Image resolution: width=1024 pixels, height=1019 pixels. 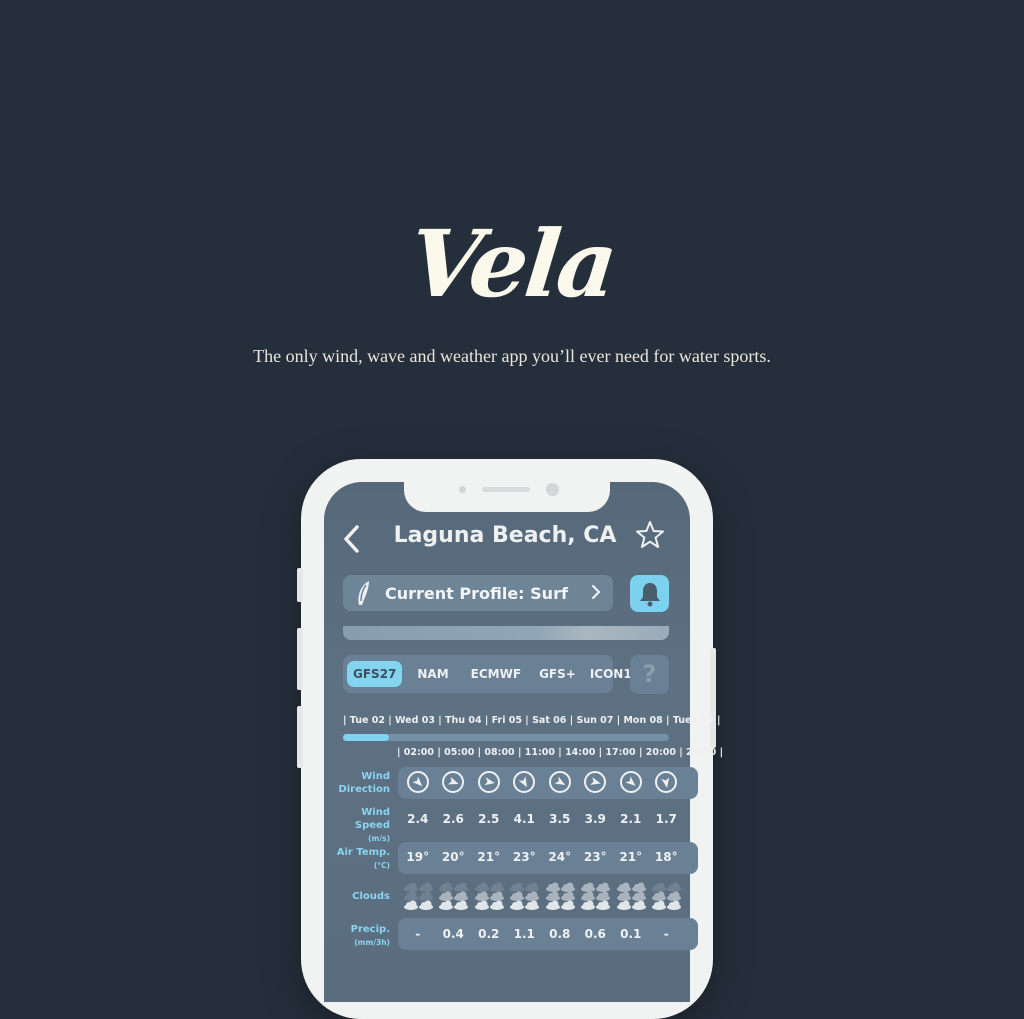 What do you see at coordinates (595, 857) in the screenshot?
I see `air-temp-value: 23°` at bounding box center [595, 857].